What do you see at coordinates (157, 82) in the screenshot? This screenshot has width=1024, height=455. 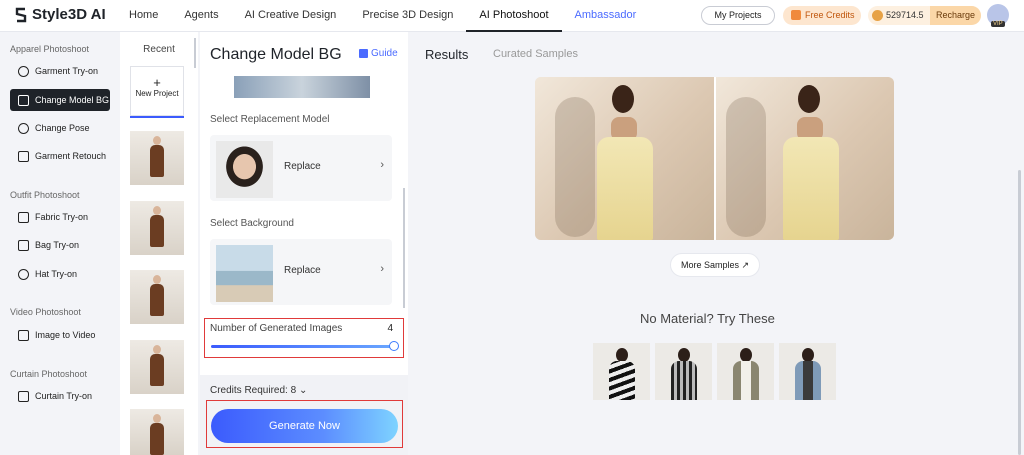 I see `plus-icon: +` at bounding box center [157, 82].